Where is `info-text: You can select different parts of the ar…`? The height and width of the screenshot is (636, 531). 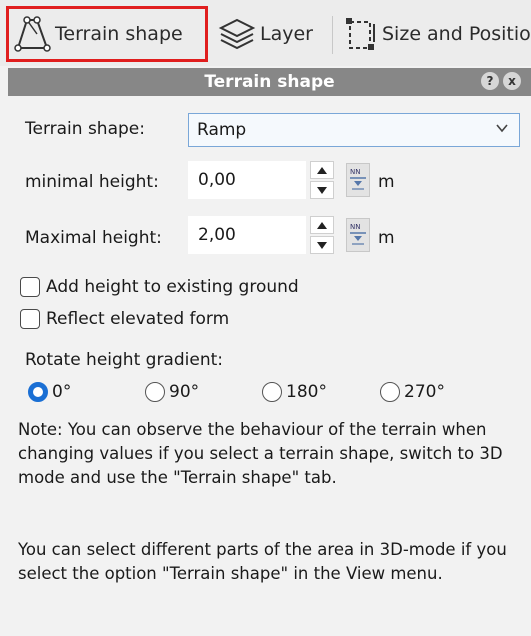 info-text: You can select different parts of the ar… is located at coordinates (262, 561).